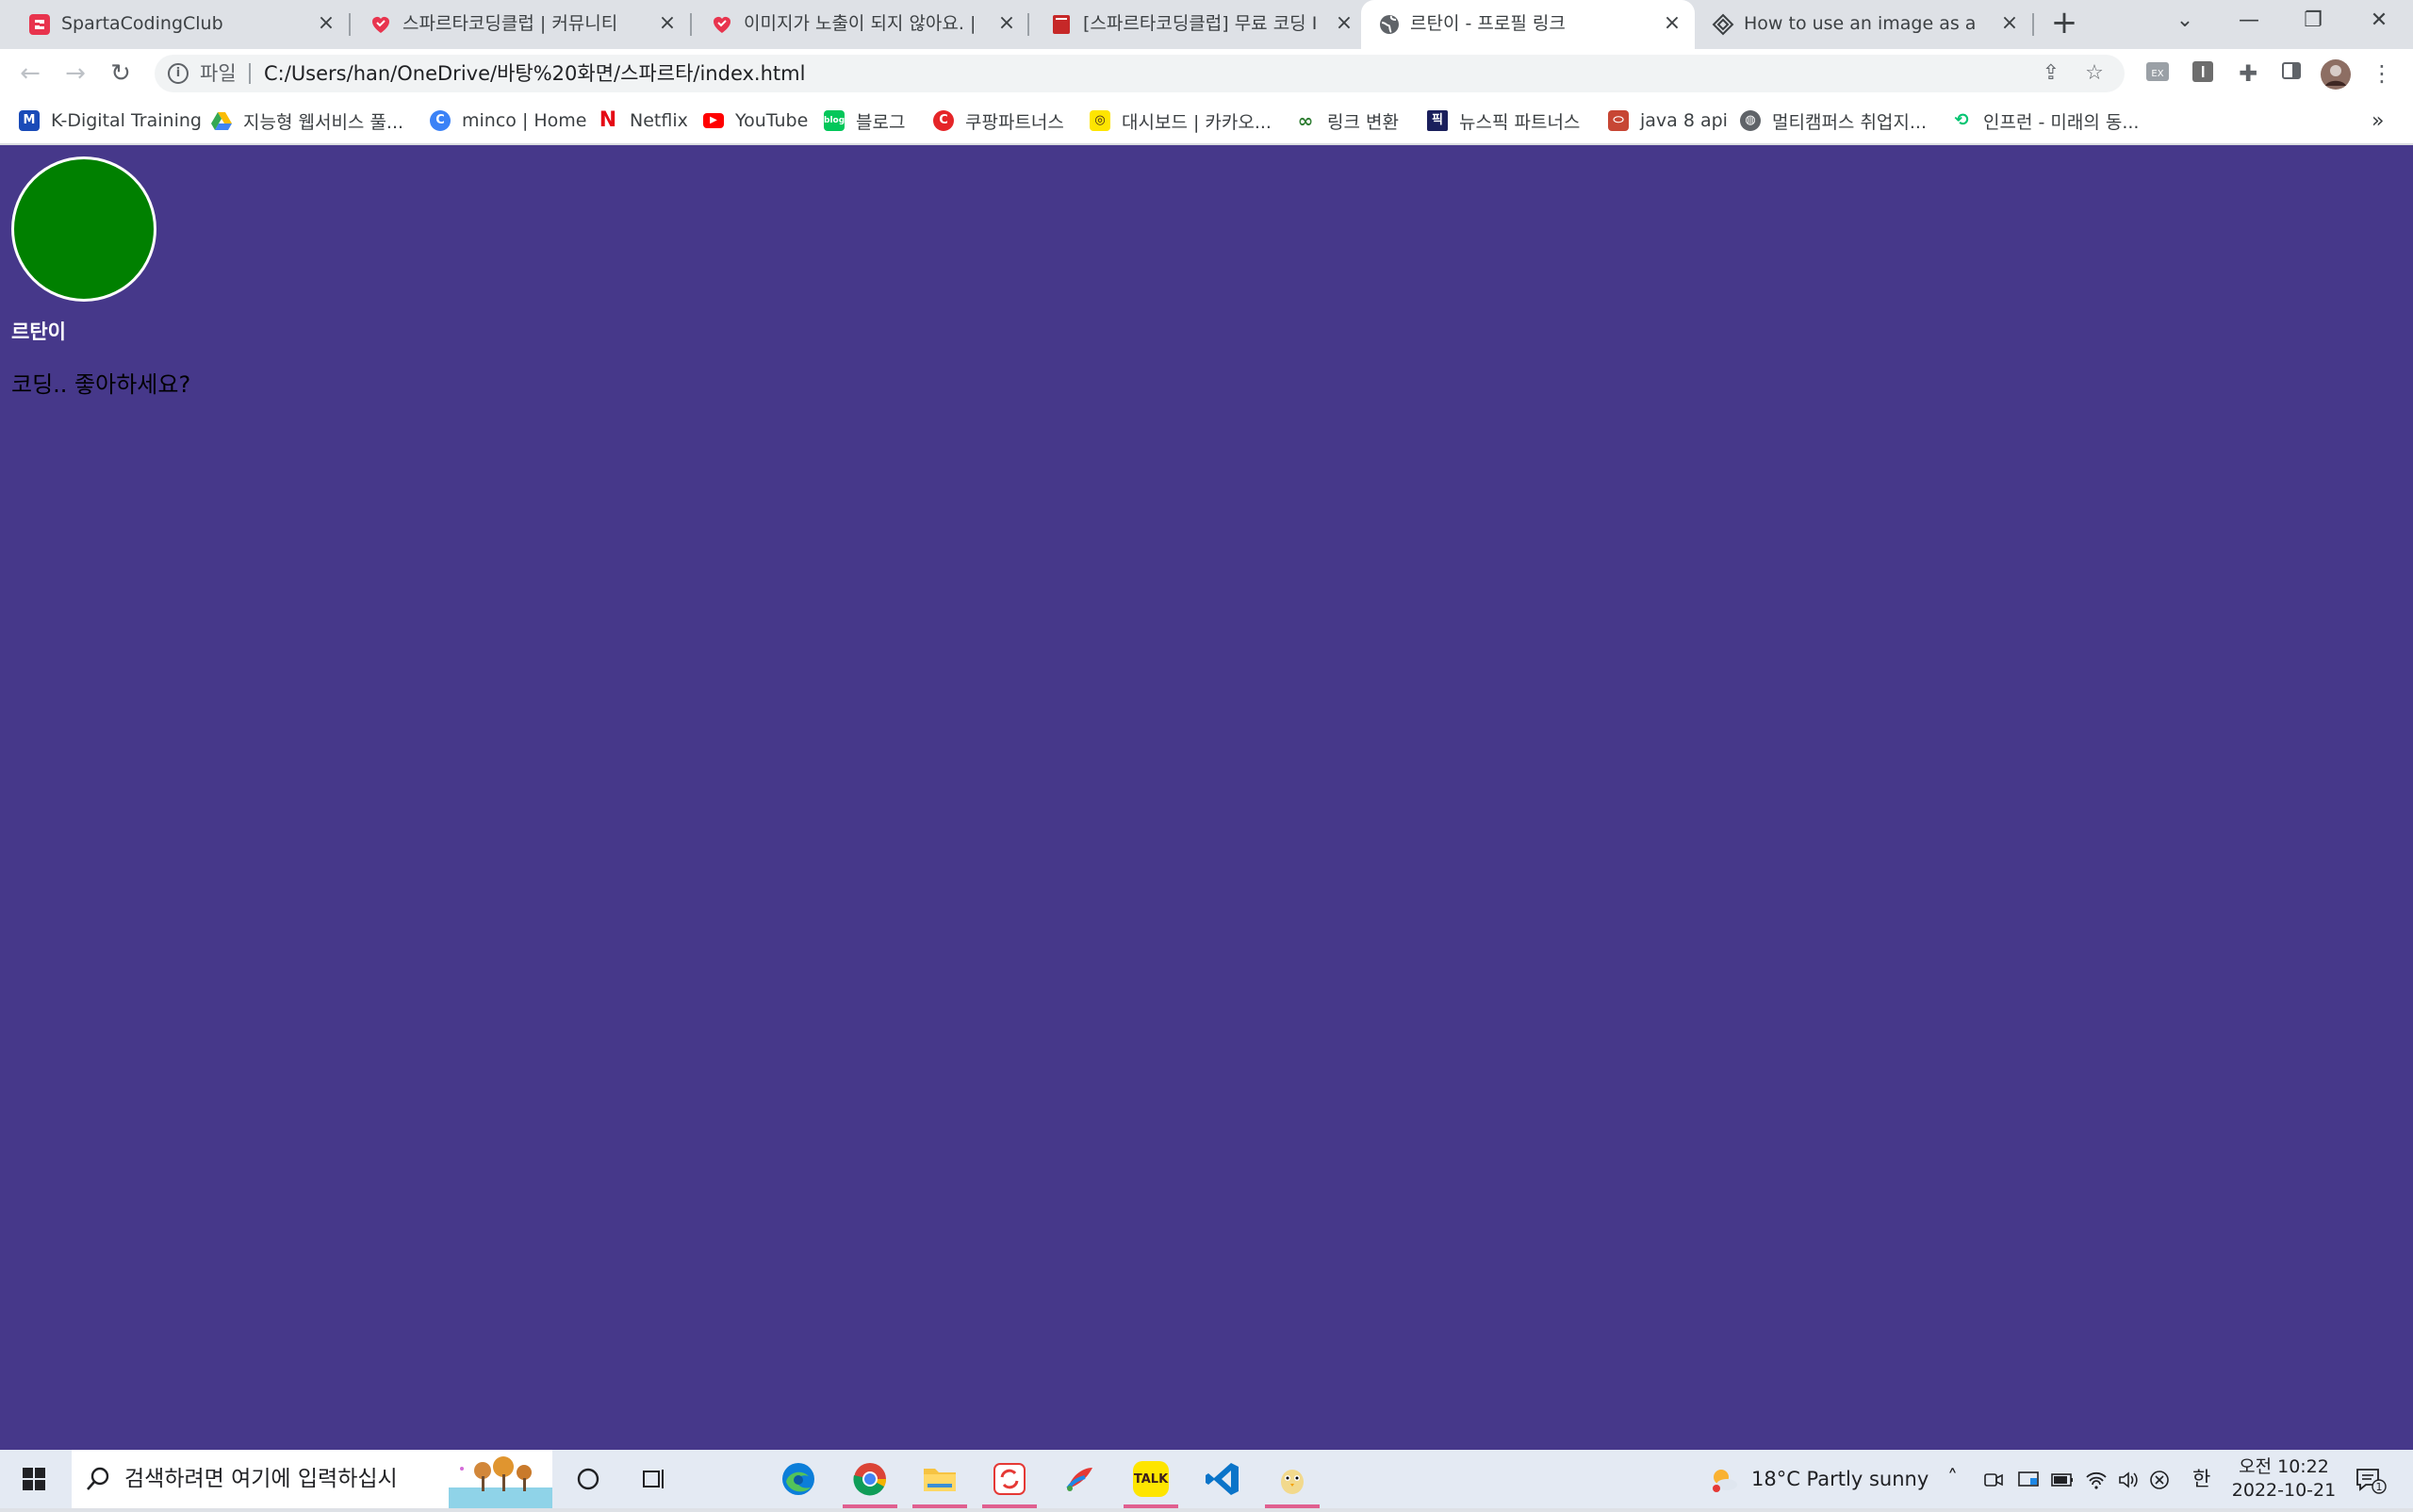  I want to click on edge-icon, so click(798, 1479).